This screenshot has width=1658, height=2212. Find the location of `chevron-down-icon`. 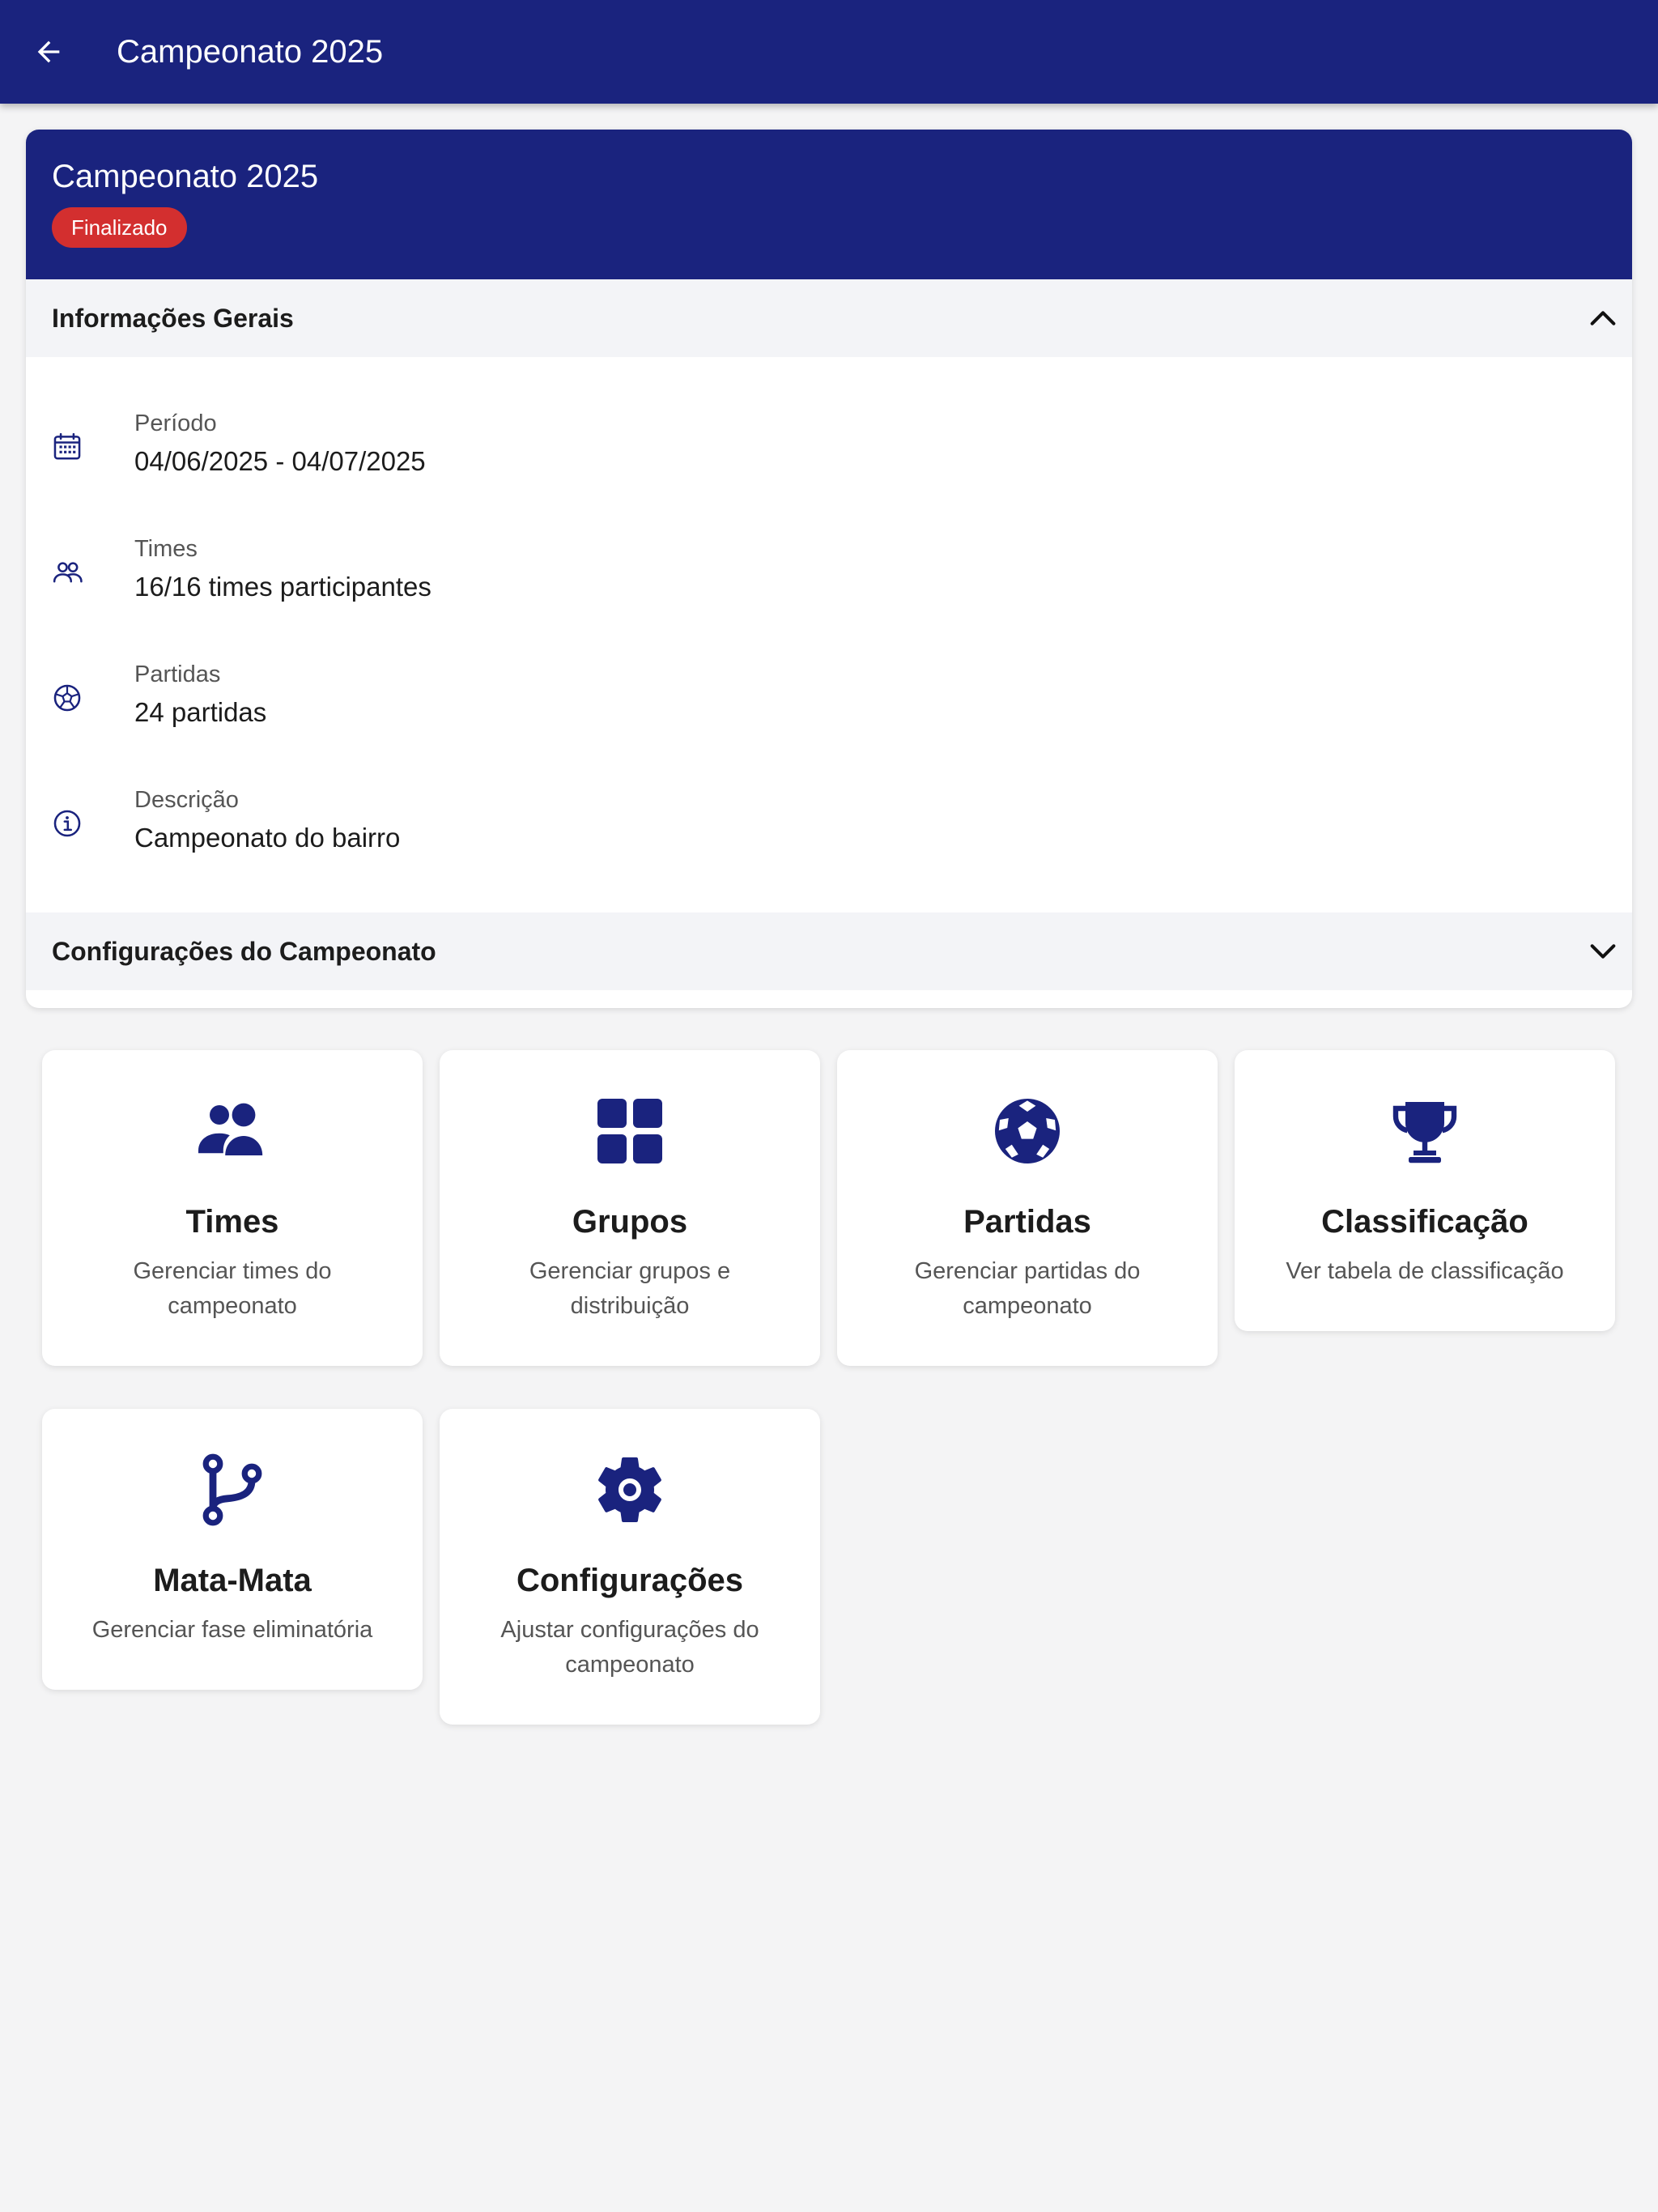

chevron-down-icon is located at coordinates (1603, 952).